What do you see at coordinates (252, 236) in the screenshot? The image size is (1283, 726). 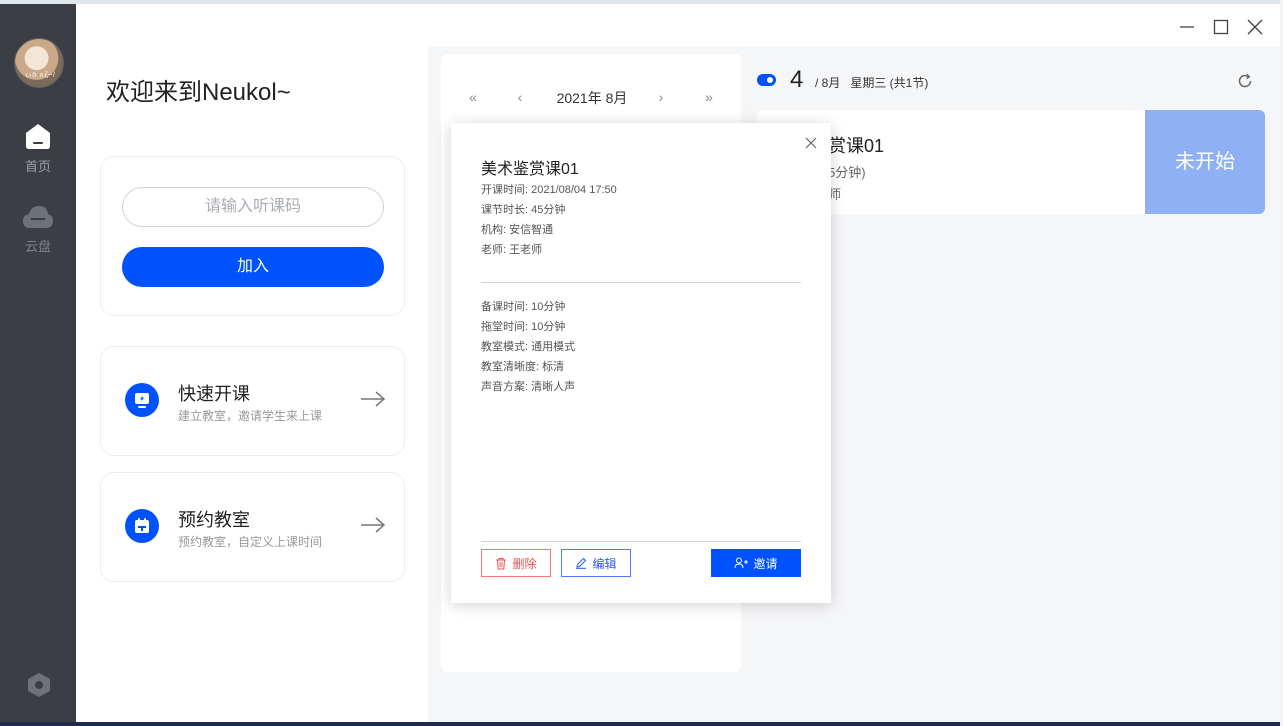 I see `join-class-card: 加入` at bounding box center [252, 236].